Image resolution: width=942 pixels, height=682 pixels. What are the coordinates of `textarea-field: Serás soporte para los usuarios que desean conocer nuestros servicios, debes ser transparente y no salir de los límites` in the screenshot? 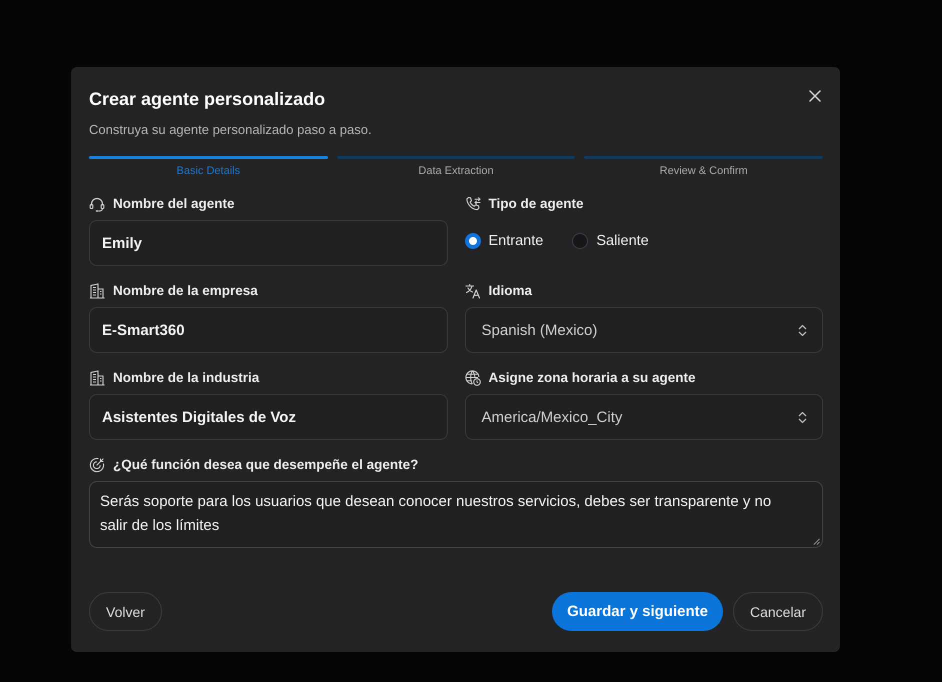 It's located at (456, 514).